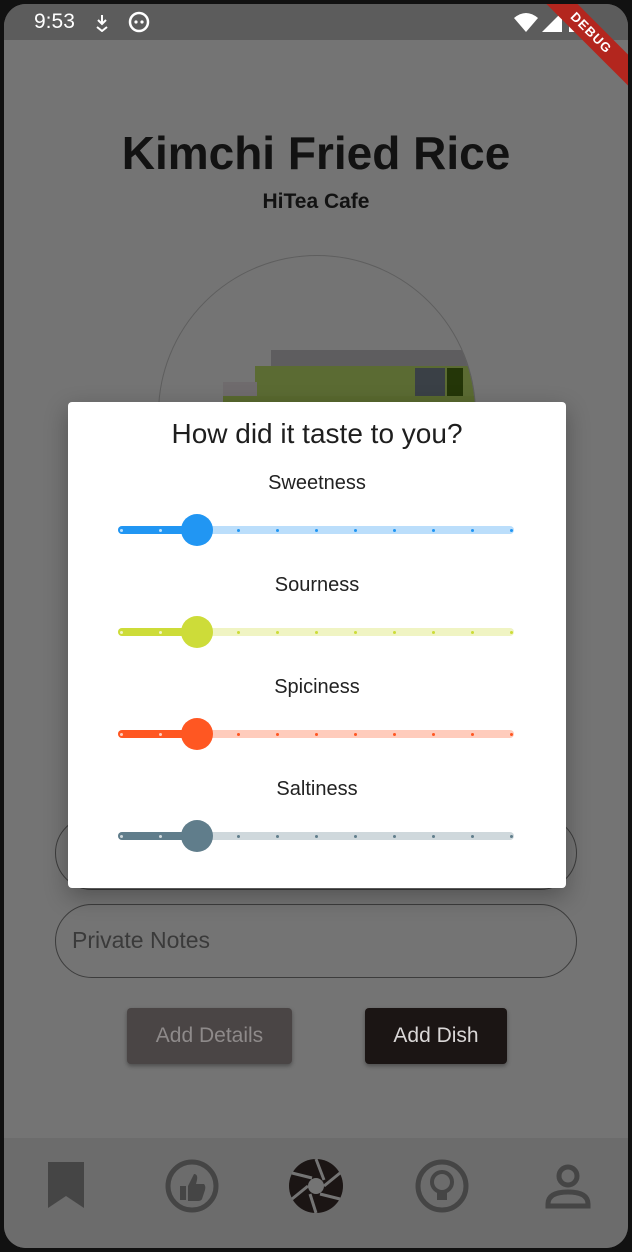  I want to click on saltiness-label: Saltiness, so click(317, 789).